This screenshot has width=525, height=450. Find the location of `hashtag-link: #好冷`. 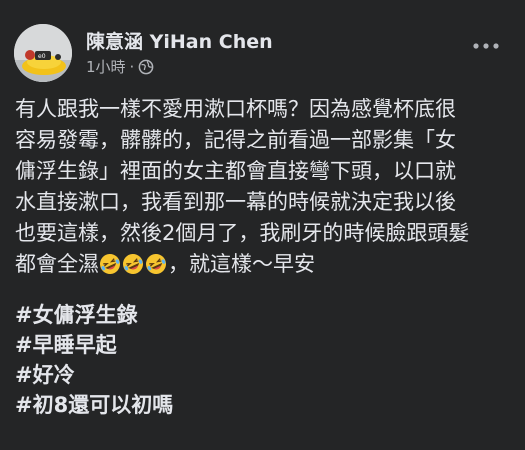

hashtag-link: #好冷 is located at coordinates (94, 375).